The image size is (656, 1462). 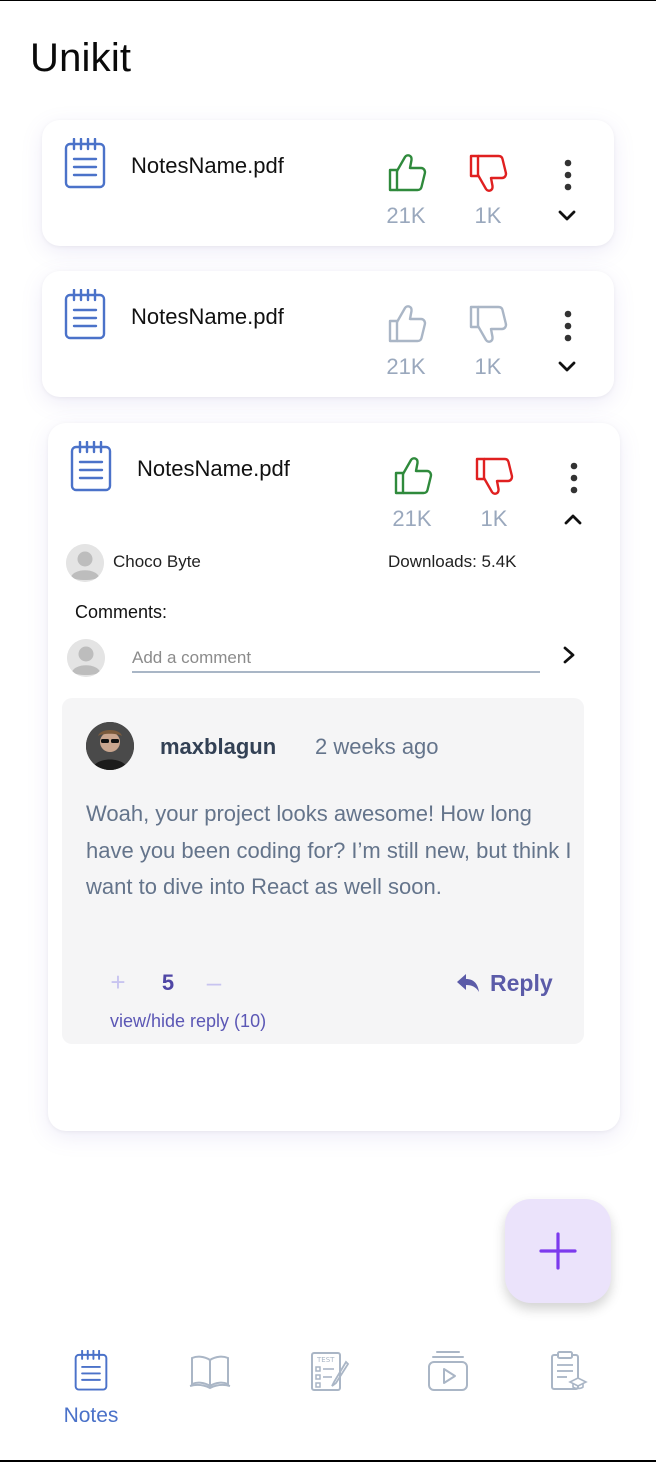 What do you see at coordinates (521, 982) in the screenshot?
I see `reply-label: Reply` at bounding box center [521, 982].